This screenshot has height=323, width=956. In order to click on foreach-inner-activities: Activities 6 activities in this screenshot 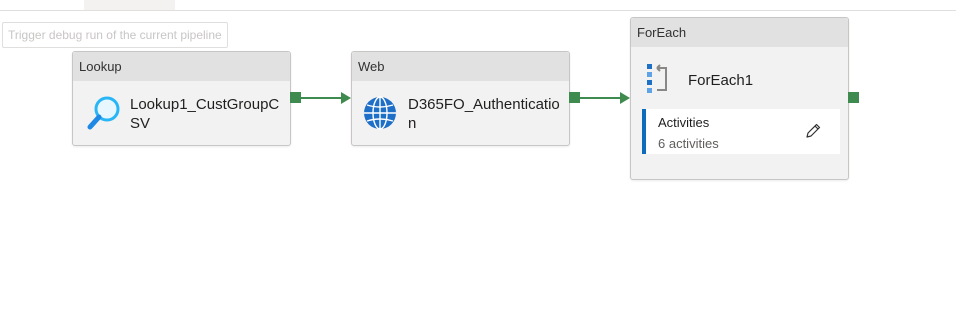, I will do `click(741, 131)`.